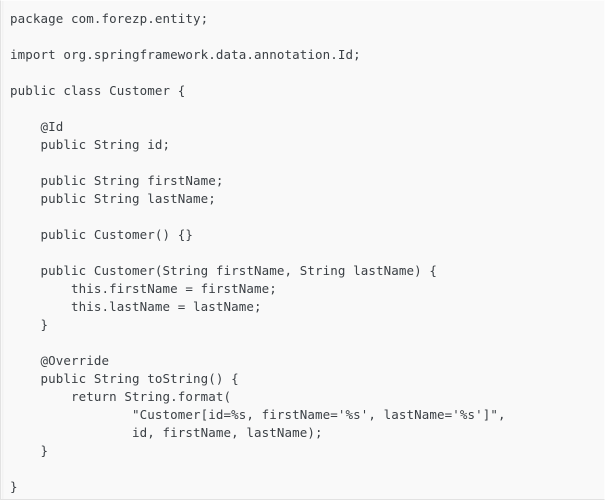 This screenshot has height=500, width=605. What do you see at coordinates (60, 360) in the screenshot?
I see `code-line: @Override` at bounding box center [60, 360].